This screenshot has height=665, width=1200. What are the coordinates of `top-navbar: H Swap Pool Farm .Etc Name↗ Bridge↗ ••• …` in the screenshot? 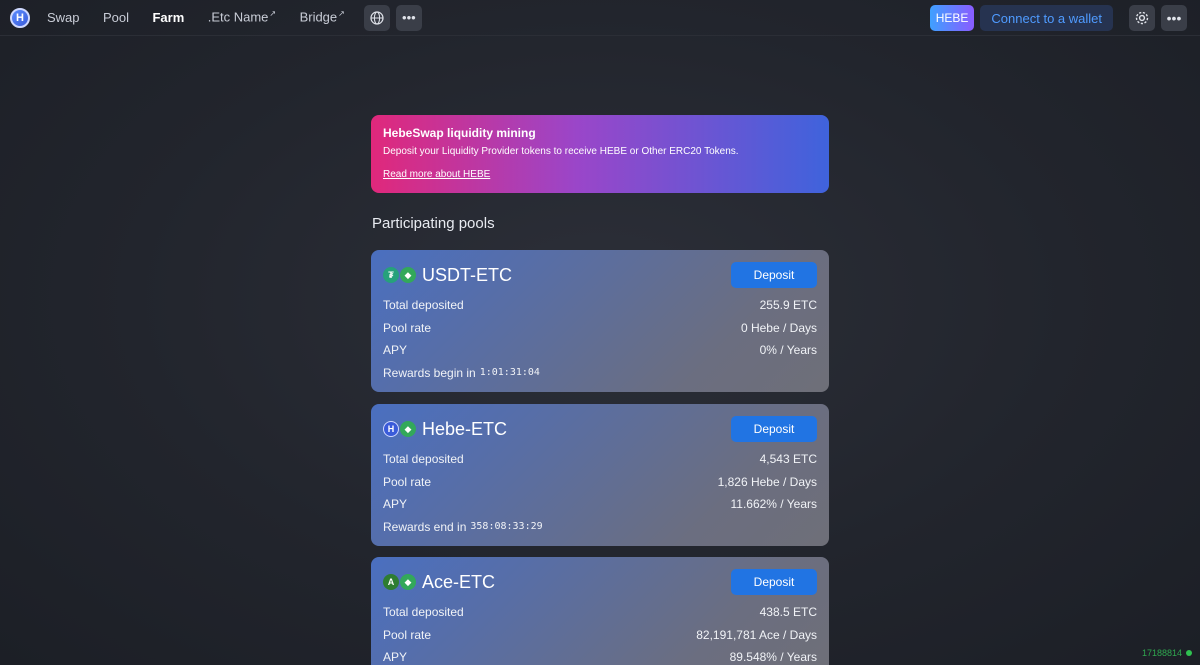 It's located at (600, 18).